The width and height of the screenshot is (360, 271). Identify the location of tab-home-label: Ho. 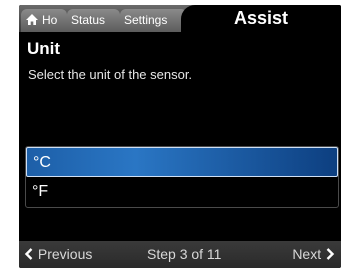
(50, 20).